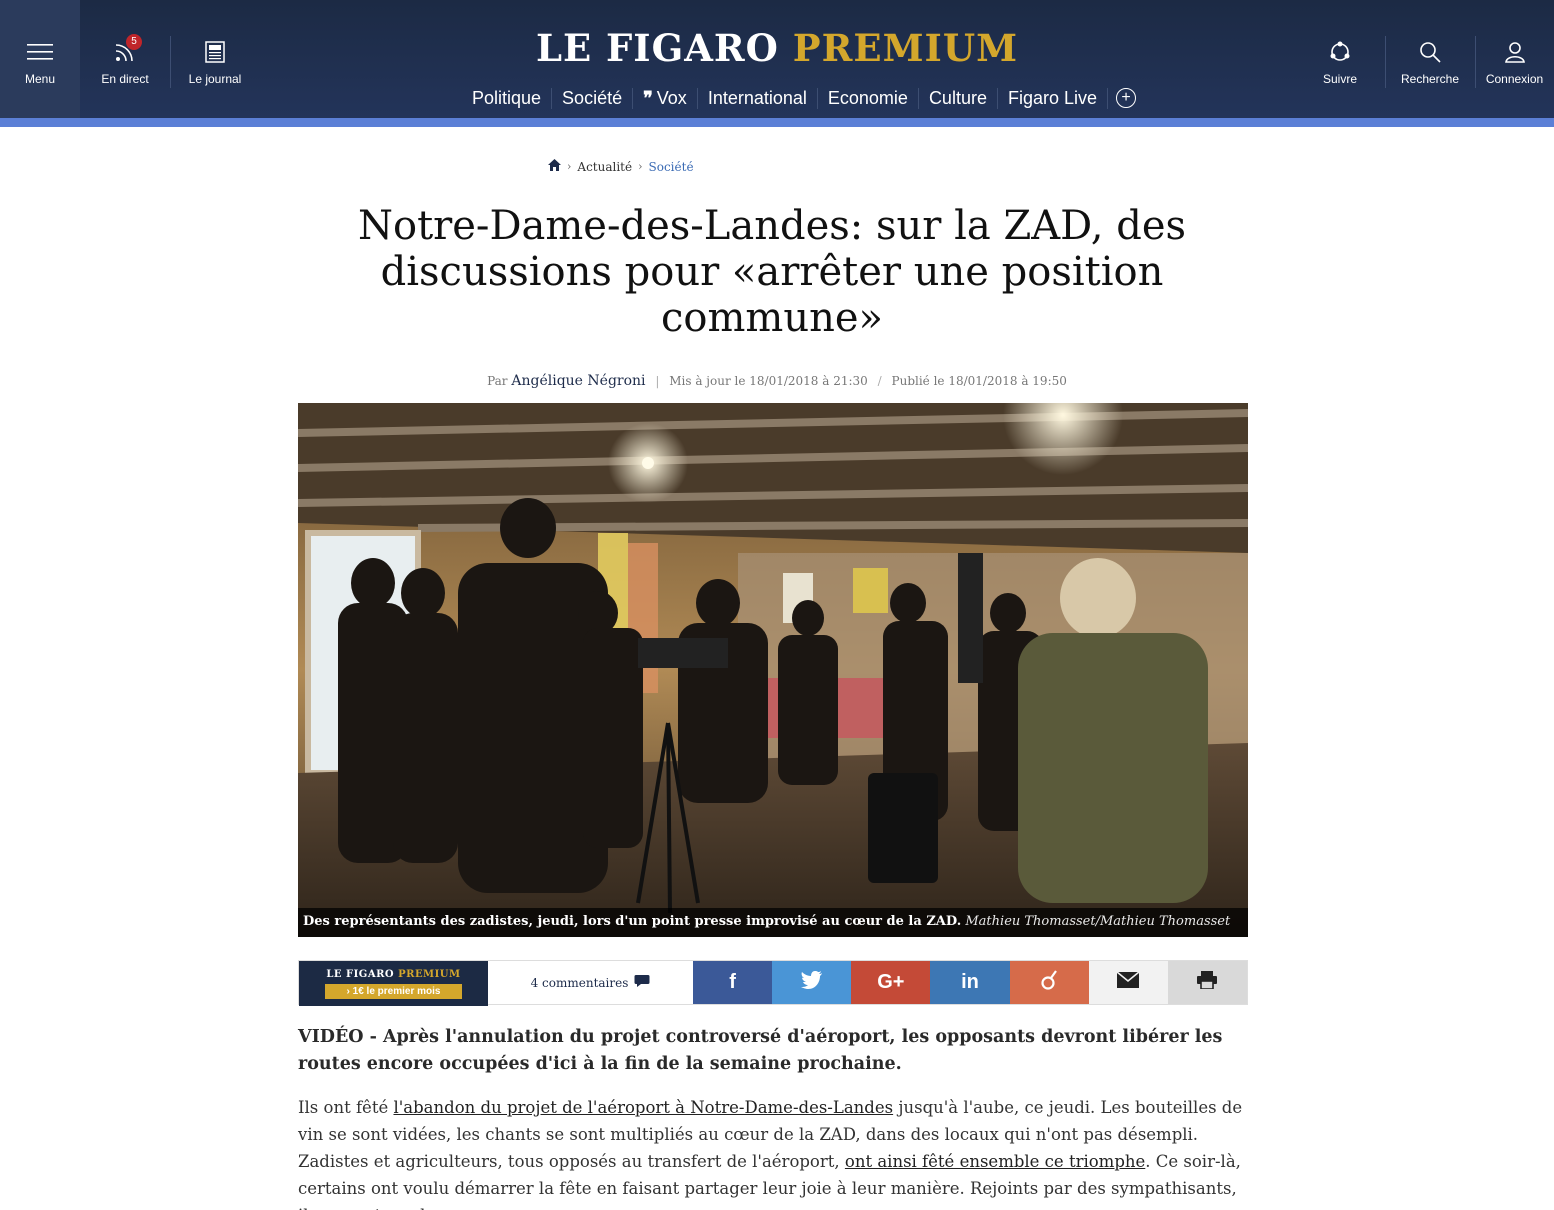 Image resolution: width=1554 pixels, height=1210 pixels. Describe the element at coordinates (393, 991) in the screenshot. I see `premium-offer-button: › 1€ le premier mois` at that location.